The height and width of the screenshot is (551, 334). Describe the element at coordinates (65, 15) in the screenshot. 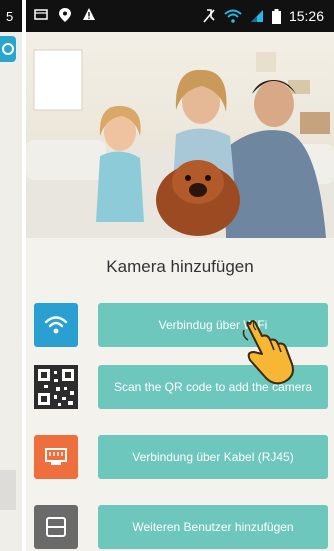

I see `location-icon` at that location.